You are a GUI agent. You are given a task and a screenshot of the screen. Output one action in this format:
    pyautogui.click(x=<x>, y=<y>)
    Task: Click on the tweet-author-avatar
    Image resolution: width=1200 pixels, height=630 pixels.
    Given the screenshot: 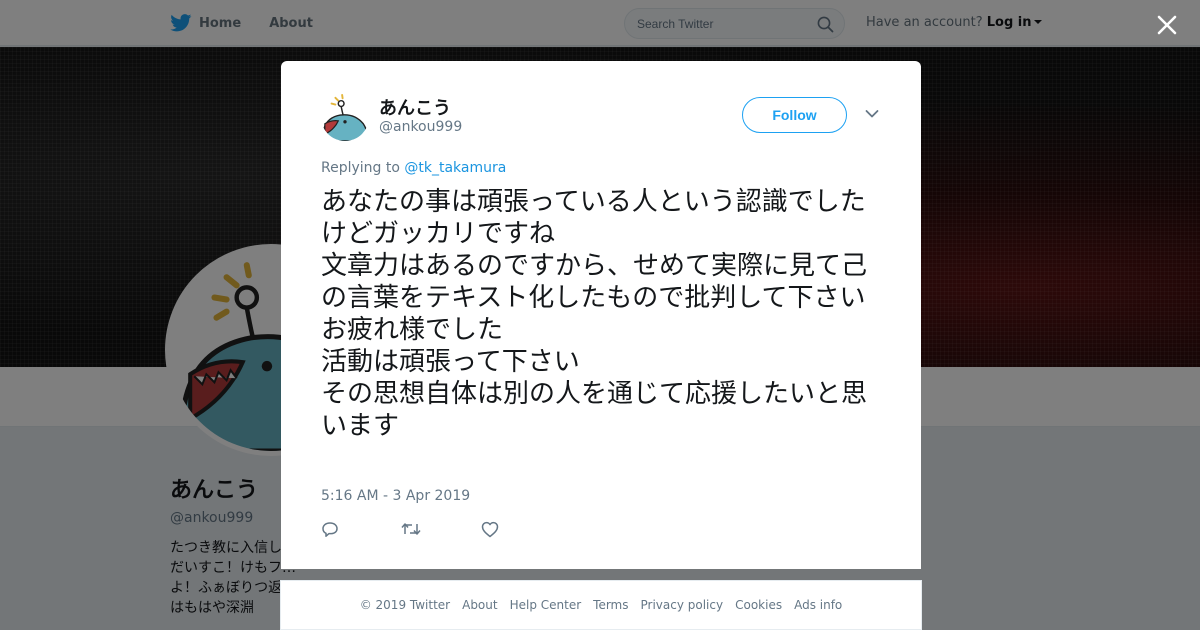 What is the action you would take?
    pyautogui.click(x=345, y=117)
    